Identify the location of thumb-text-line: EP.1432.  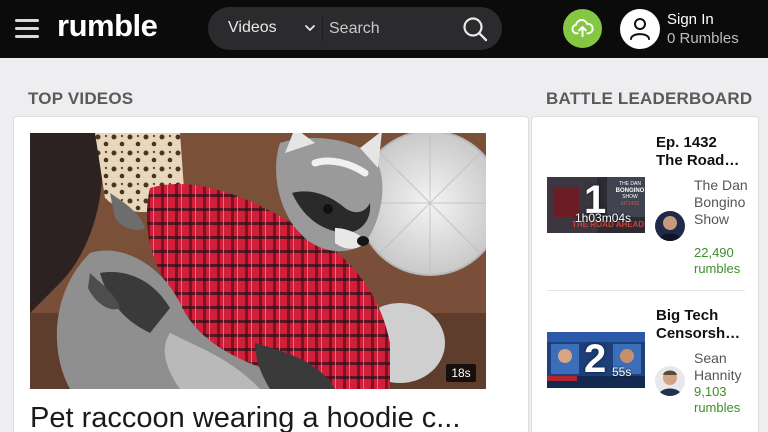
(630, 204).